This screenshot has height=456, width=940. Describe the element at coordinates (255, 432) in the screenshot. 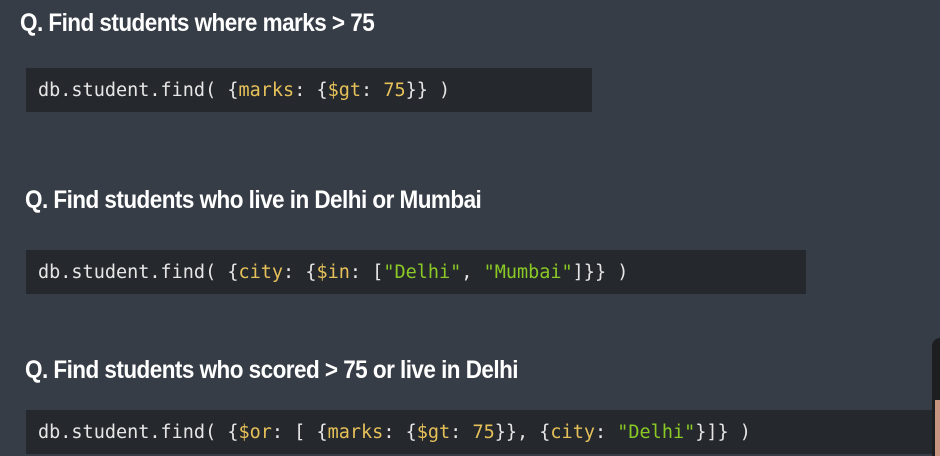

I see `code-token-operator: $or` at that location.